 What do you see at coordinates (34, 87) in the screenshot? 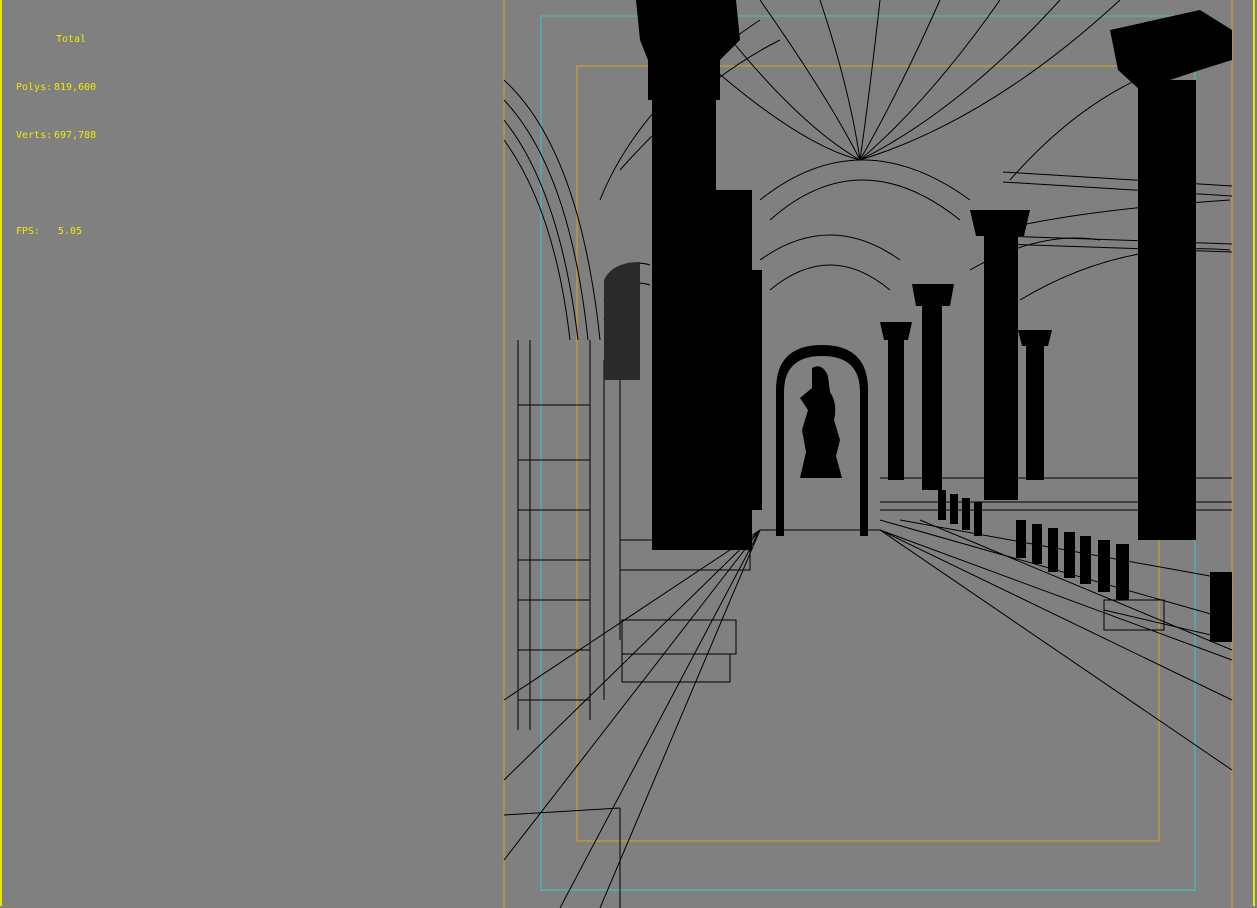
I see `polys-label: Polys:` at bounding box center [34, 87].